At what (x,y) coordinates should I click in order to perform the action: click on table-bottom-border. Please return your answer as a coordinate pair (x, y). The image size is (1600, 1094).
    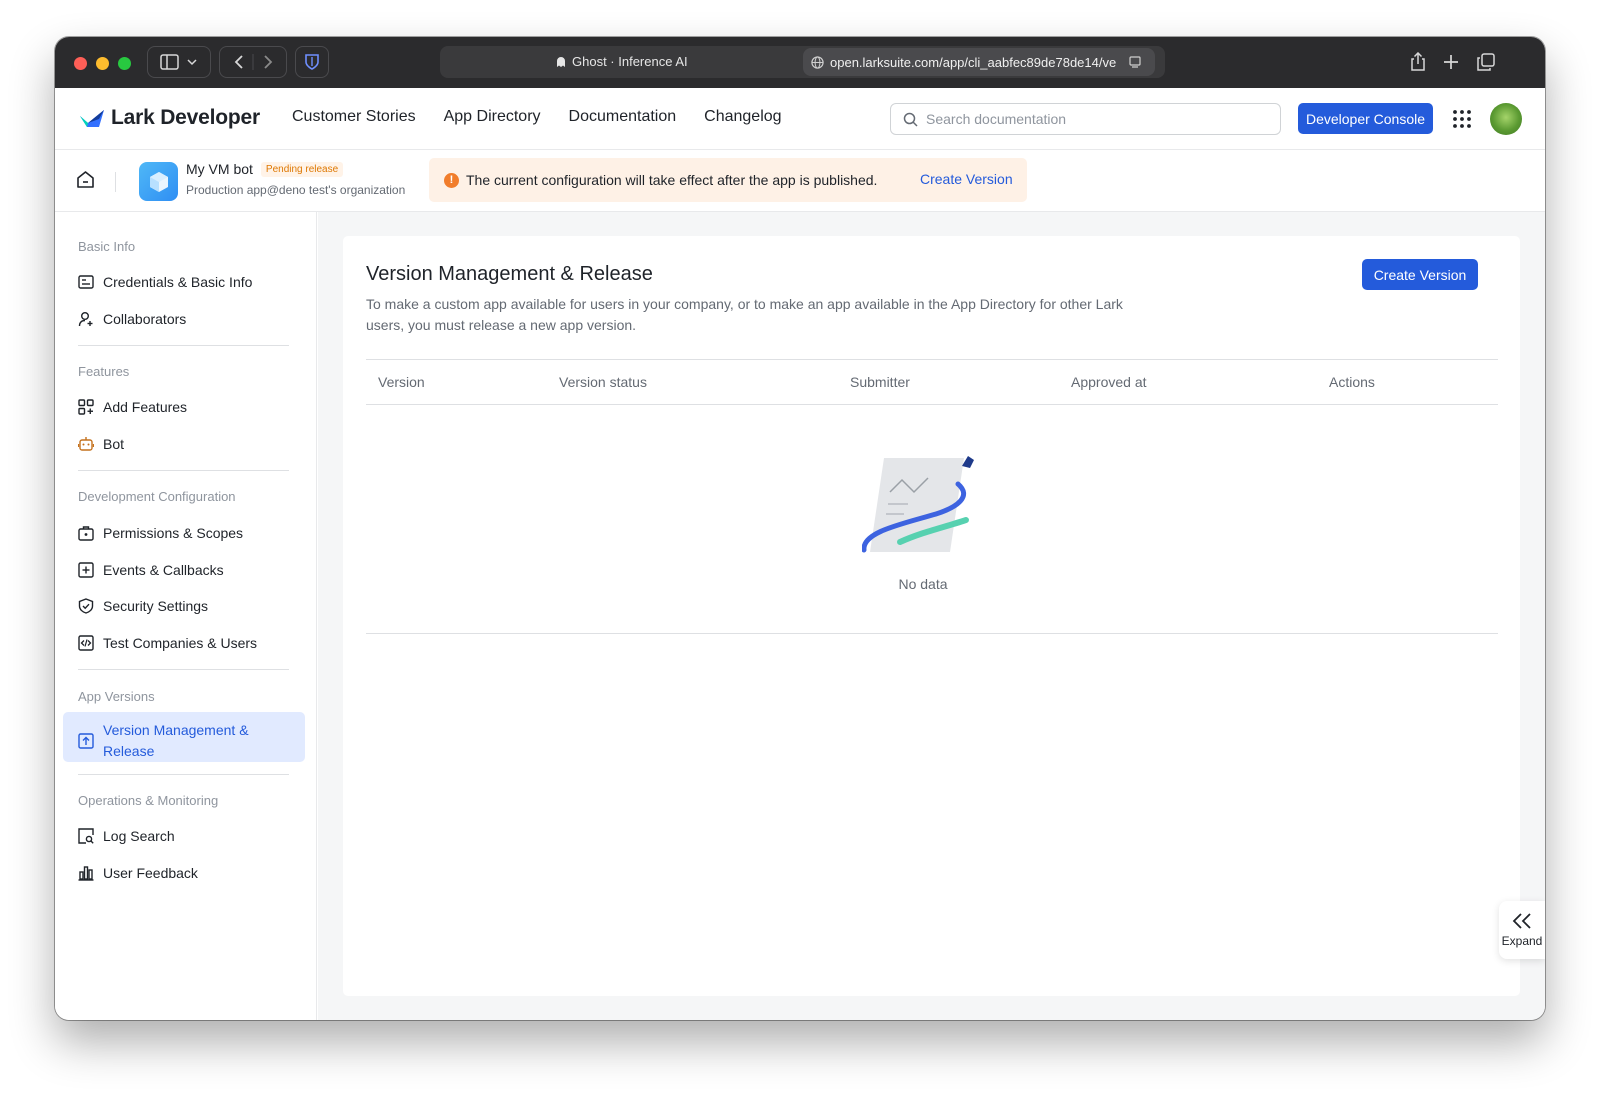
    Looking at the image, I should click on (932, 633).